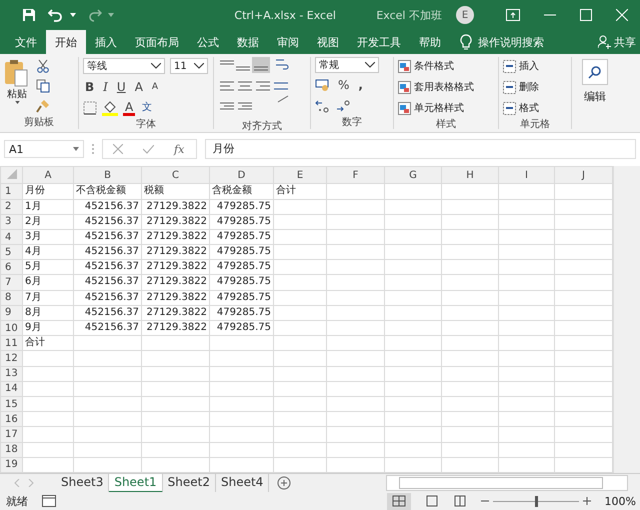  I want to click on comma-button: ,, so click(360, 85).